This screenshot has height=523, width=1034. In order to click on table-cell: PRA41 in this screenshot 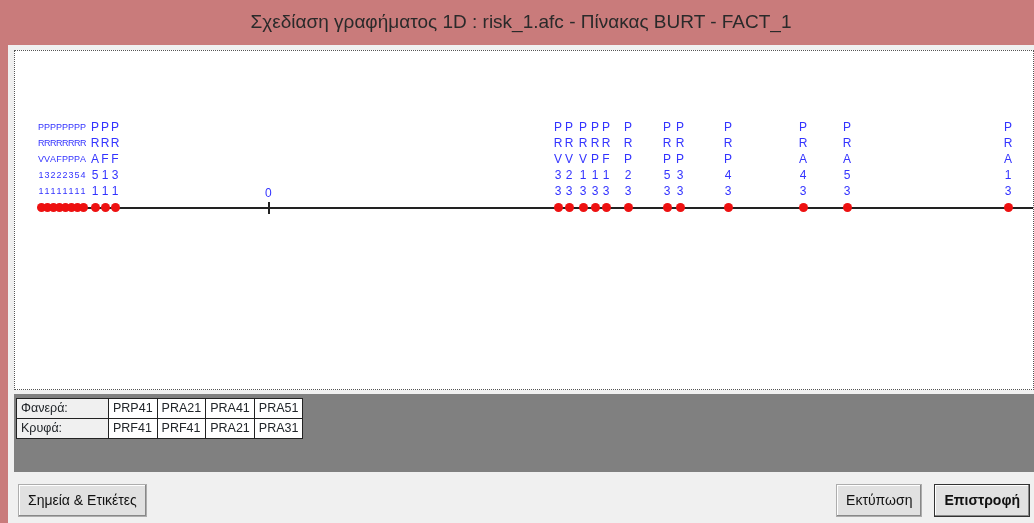, I will do `click(230, 408)`.